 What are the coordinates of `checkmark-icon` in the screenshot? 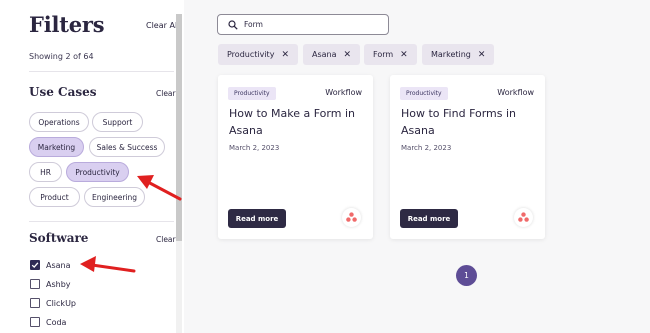 It's located at (35, 265).